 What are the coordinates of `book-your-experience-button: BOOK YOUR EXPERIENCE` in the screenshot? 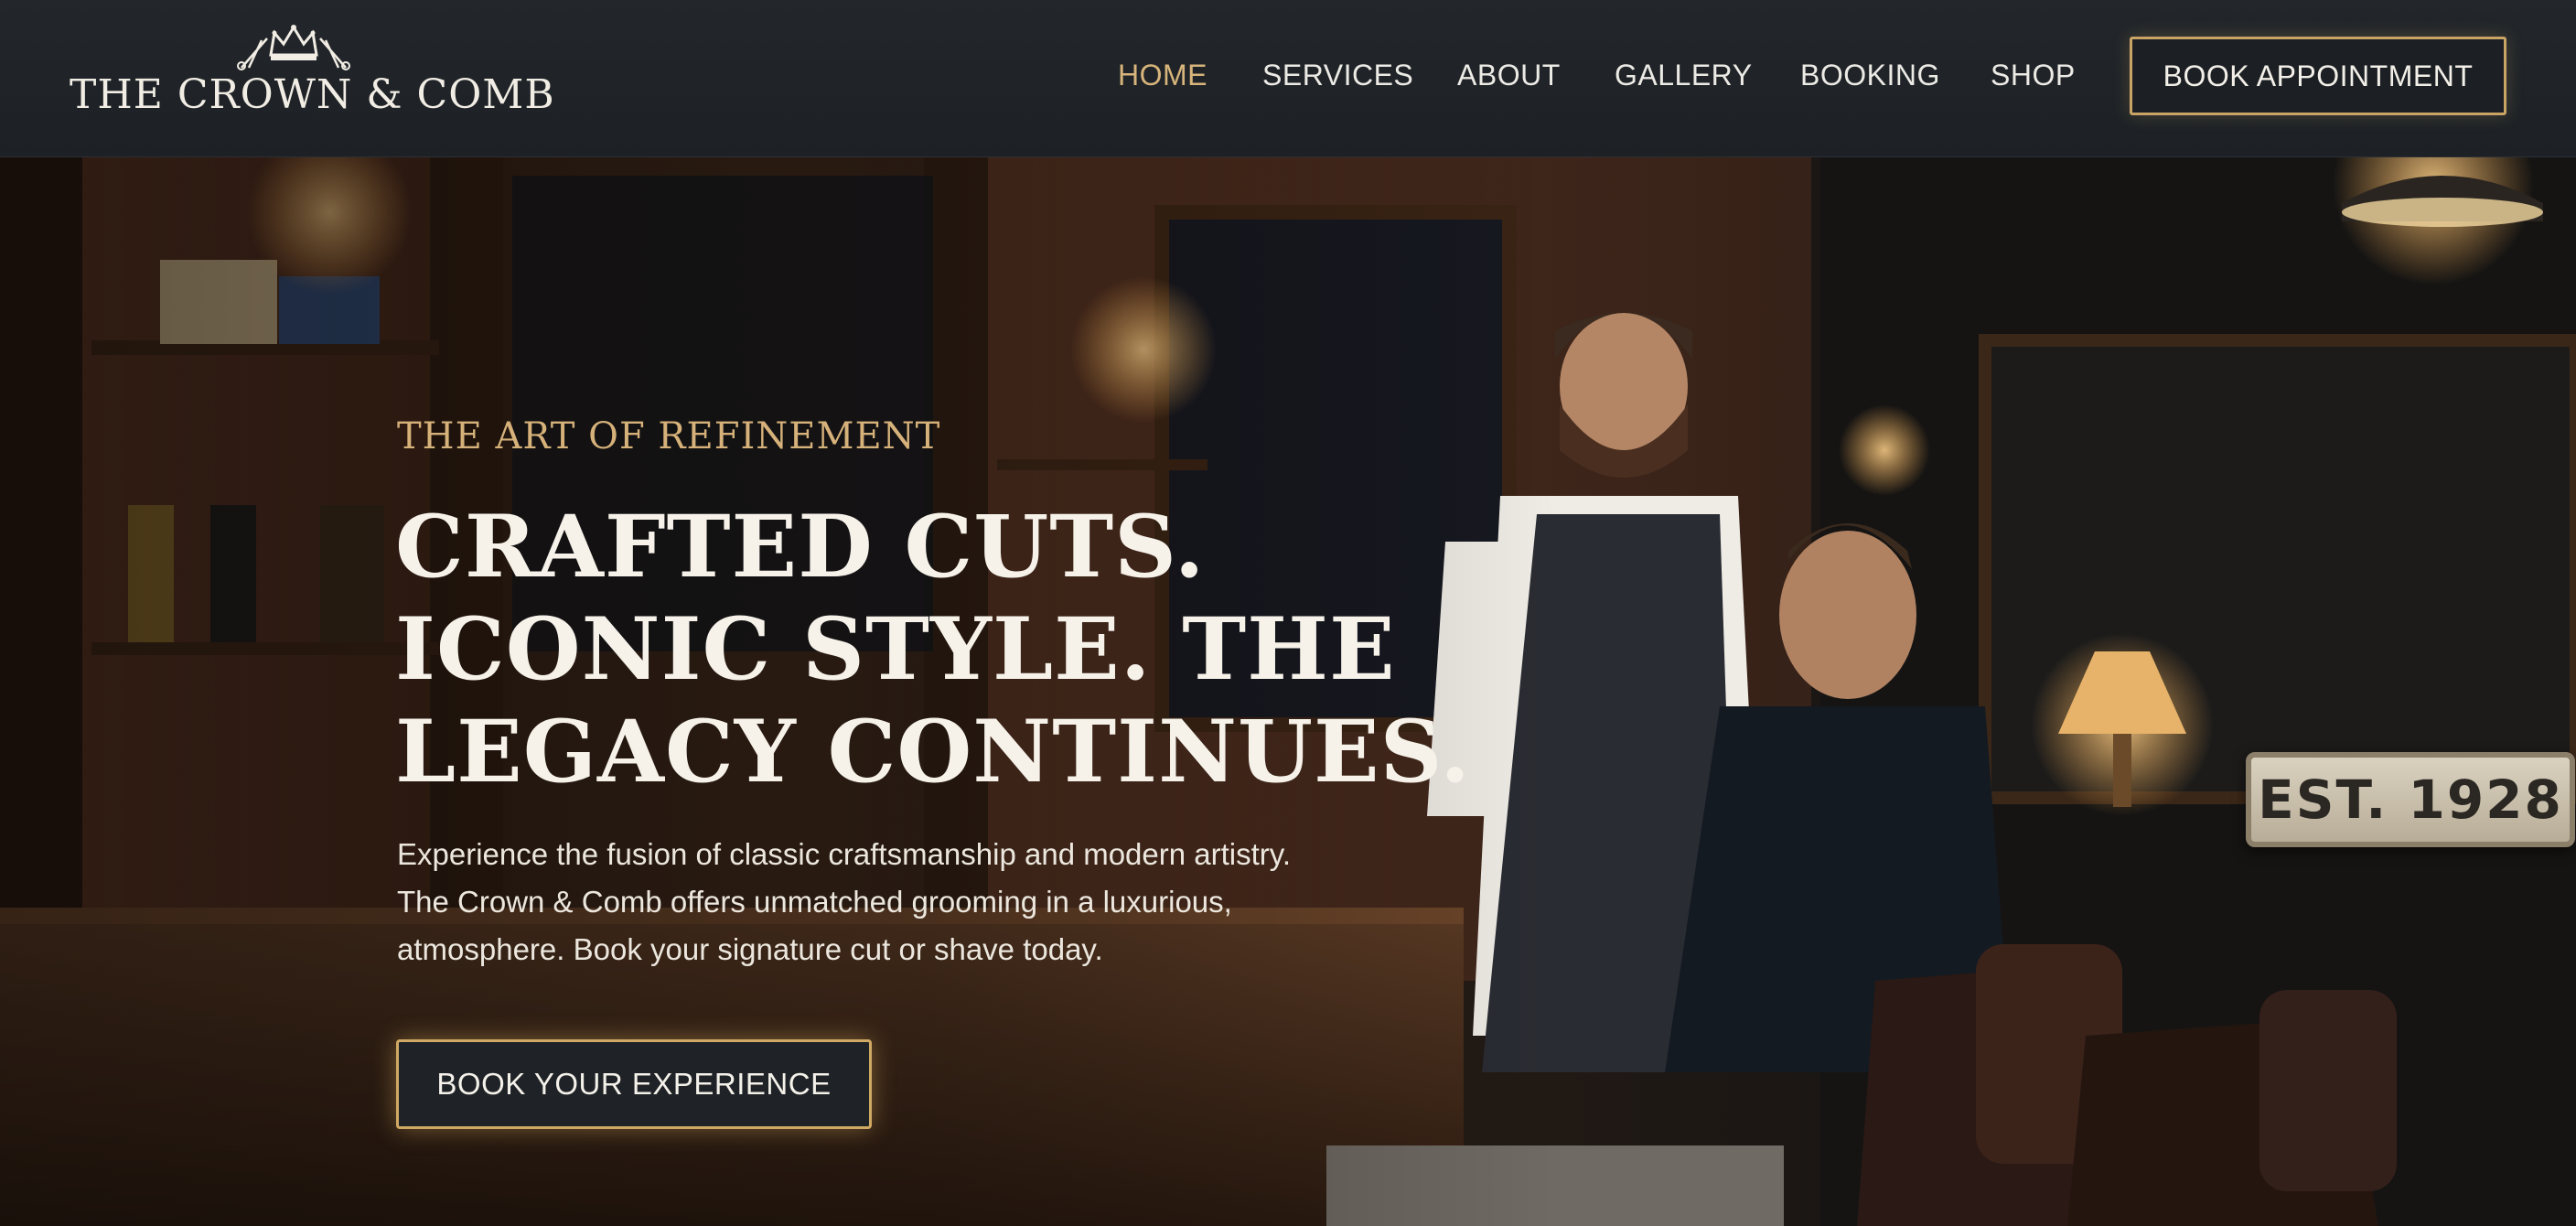 It's located at (634, 1084).